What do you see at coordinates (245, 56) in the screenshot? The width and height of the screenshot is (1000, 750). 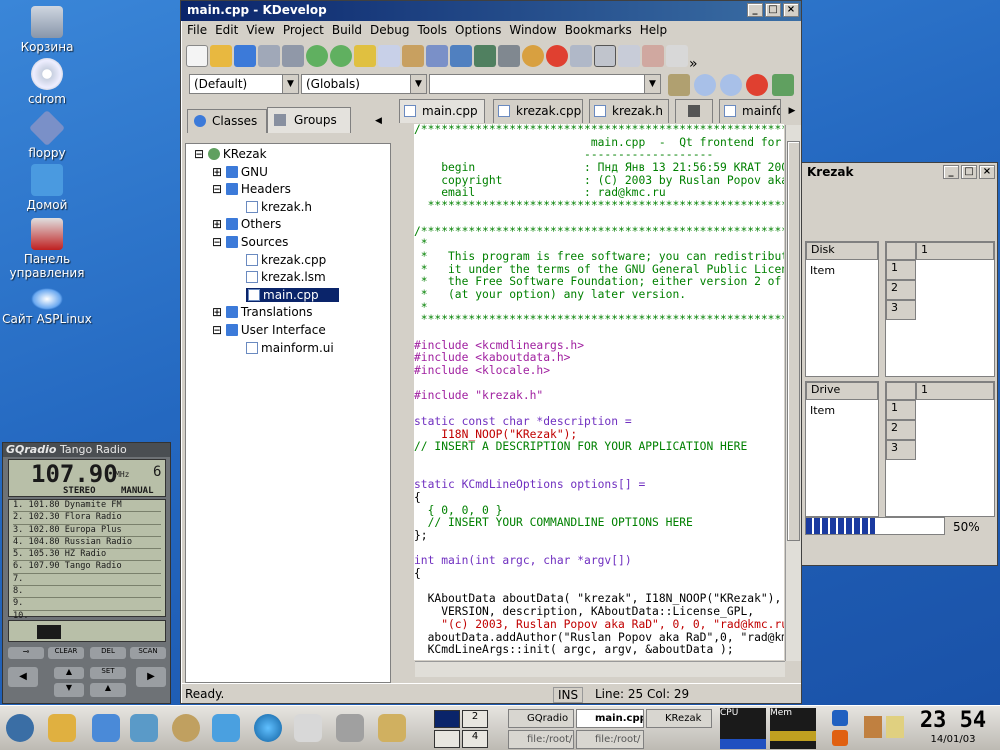 I see `open-project-icon` at bounding box center [245, 56].